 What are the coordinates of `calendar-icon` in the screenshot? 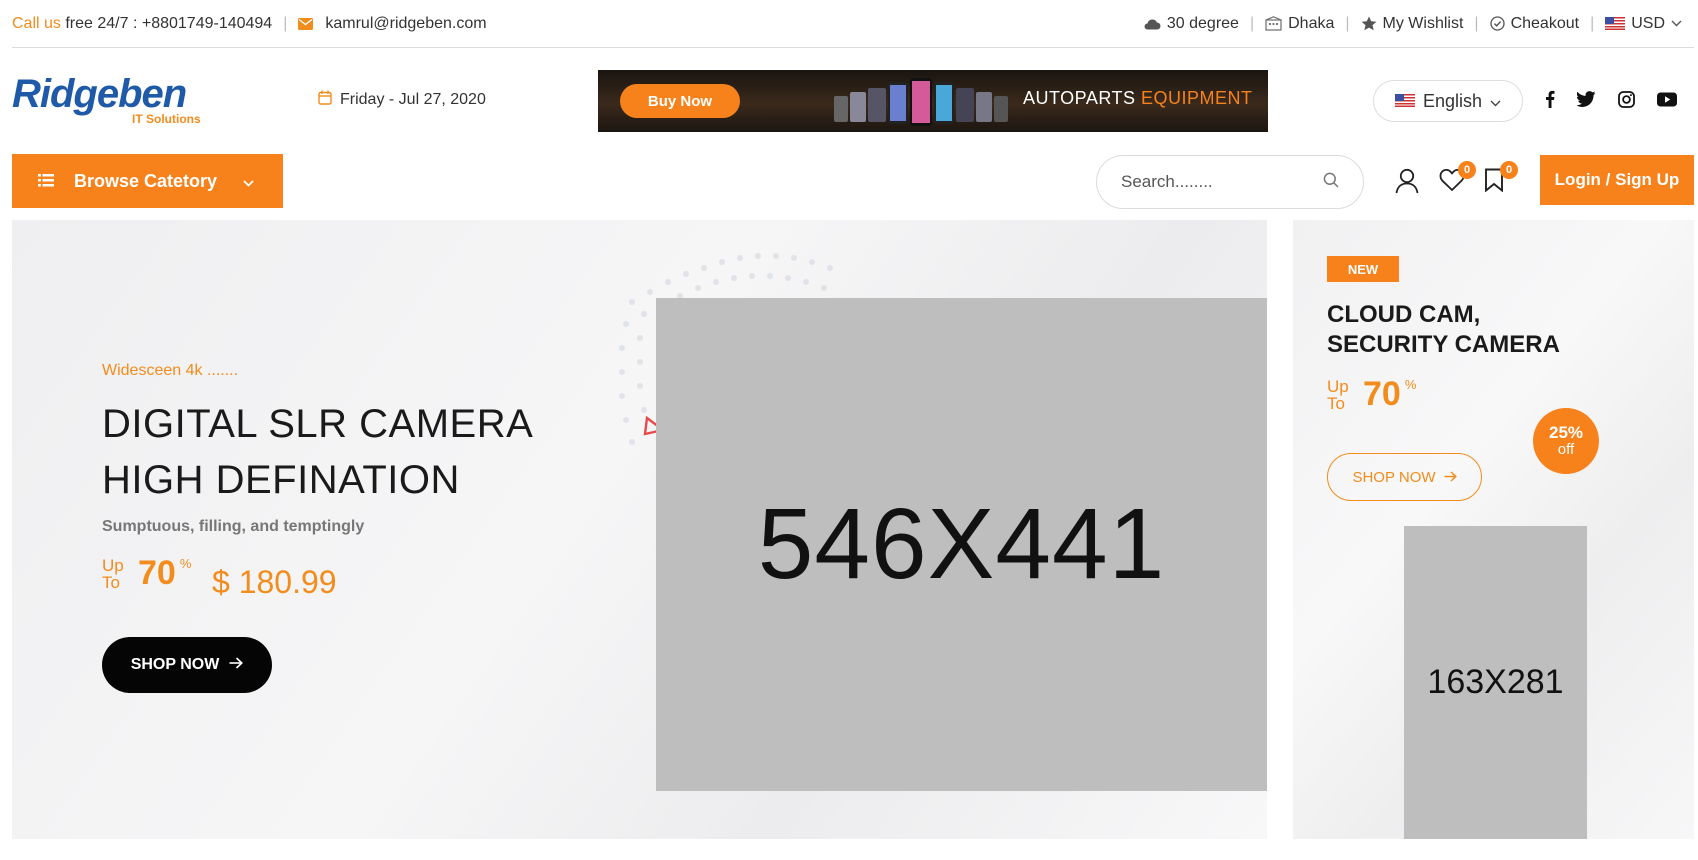 It's located at (325, 100).